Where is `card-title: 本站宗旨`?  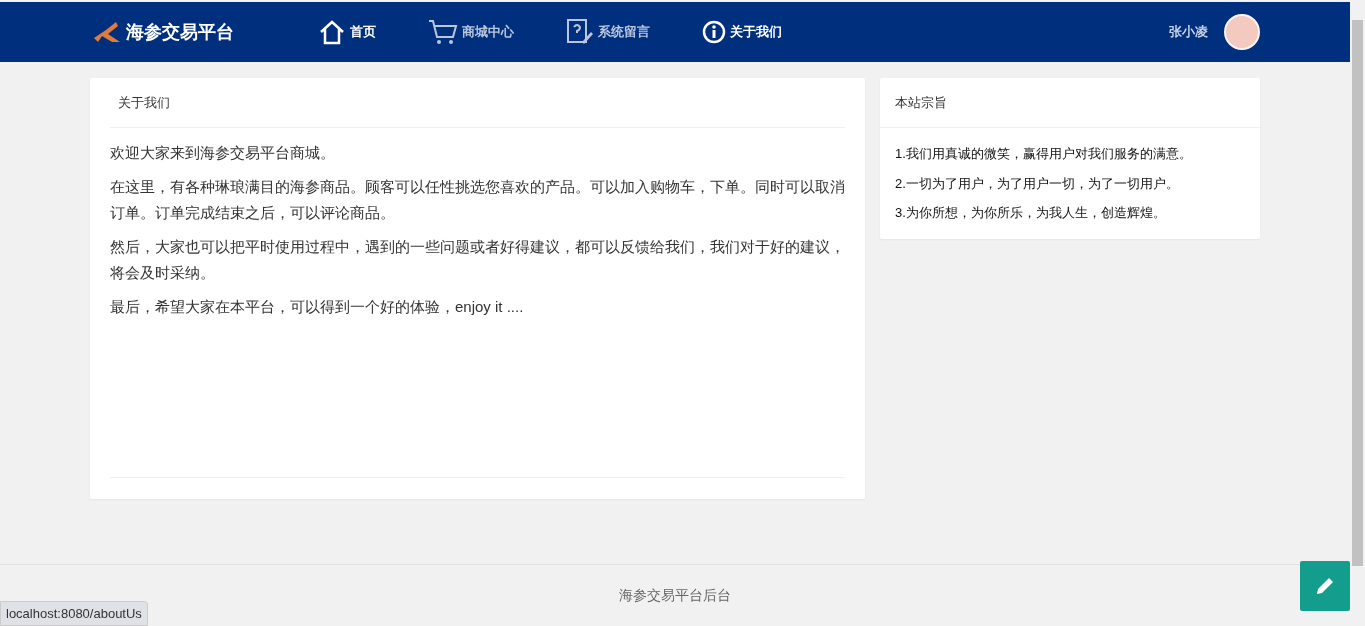 card-title: 本站宗旨 is located at coordinates (921, 102).